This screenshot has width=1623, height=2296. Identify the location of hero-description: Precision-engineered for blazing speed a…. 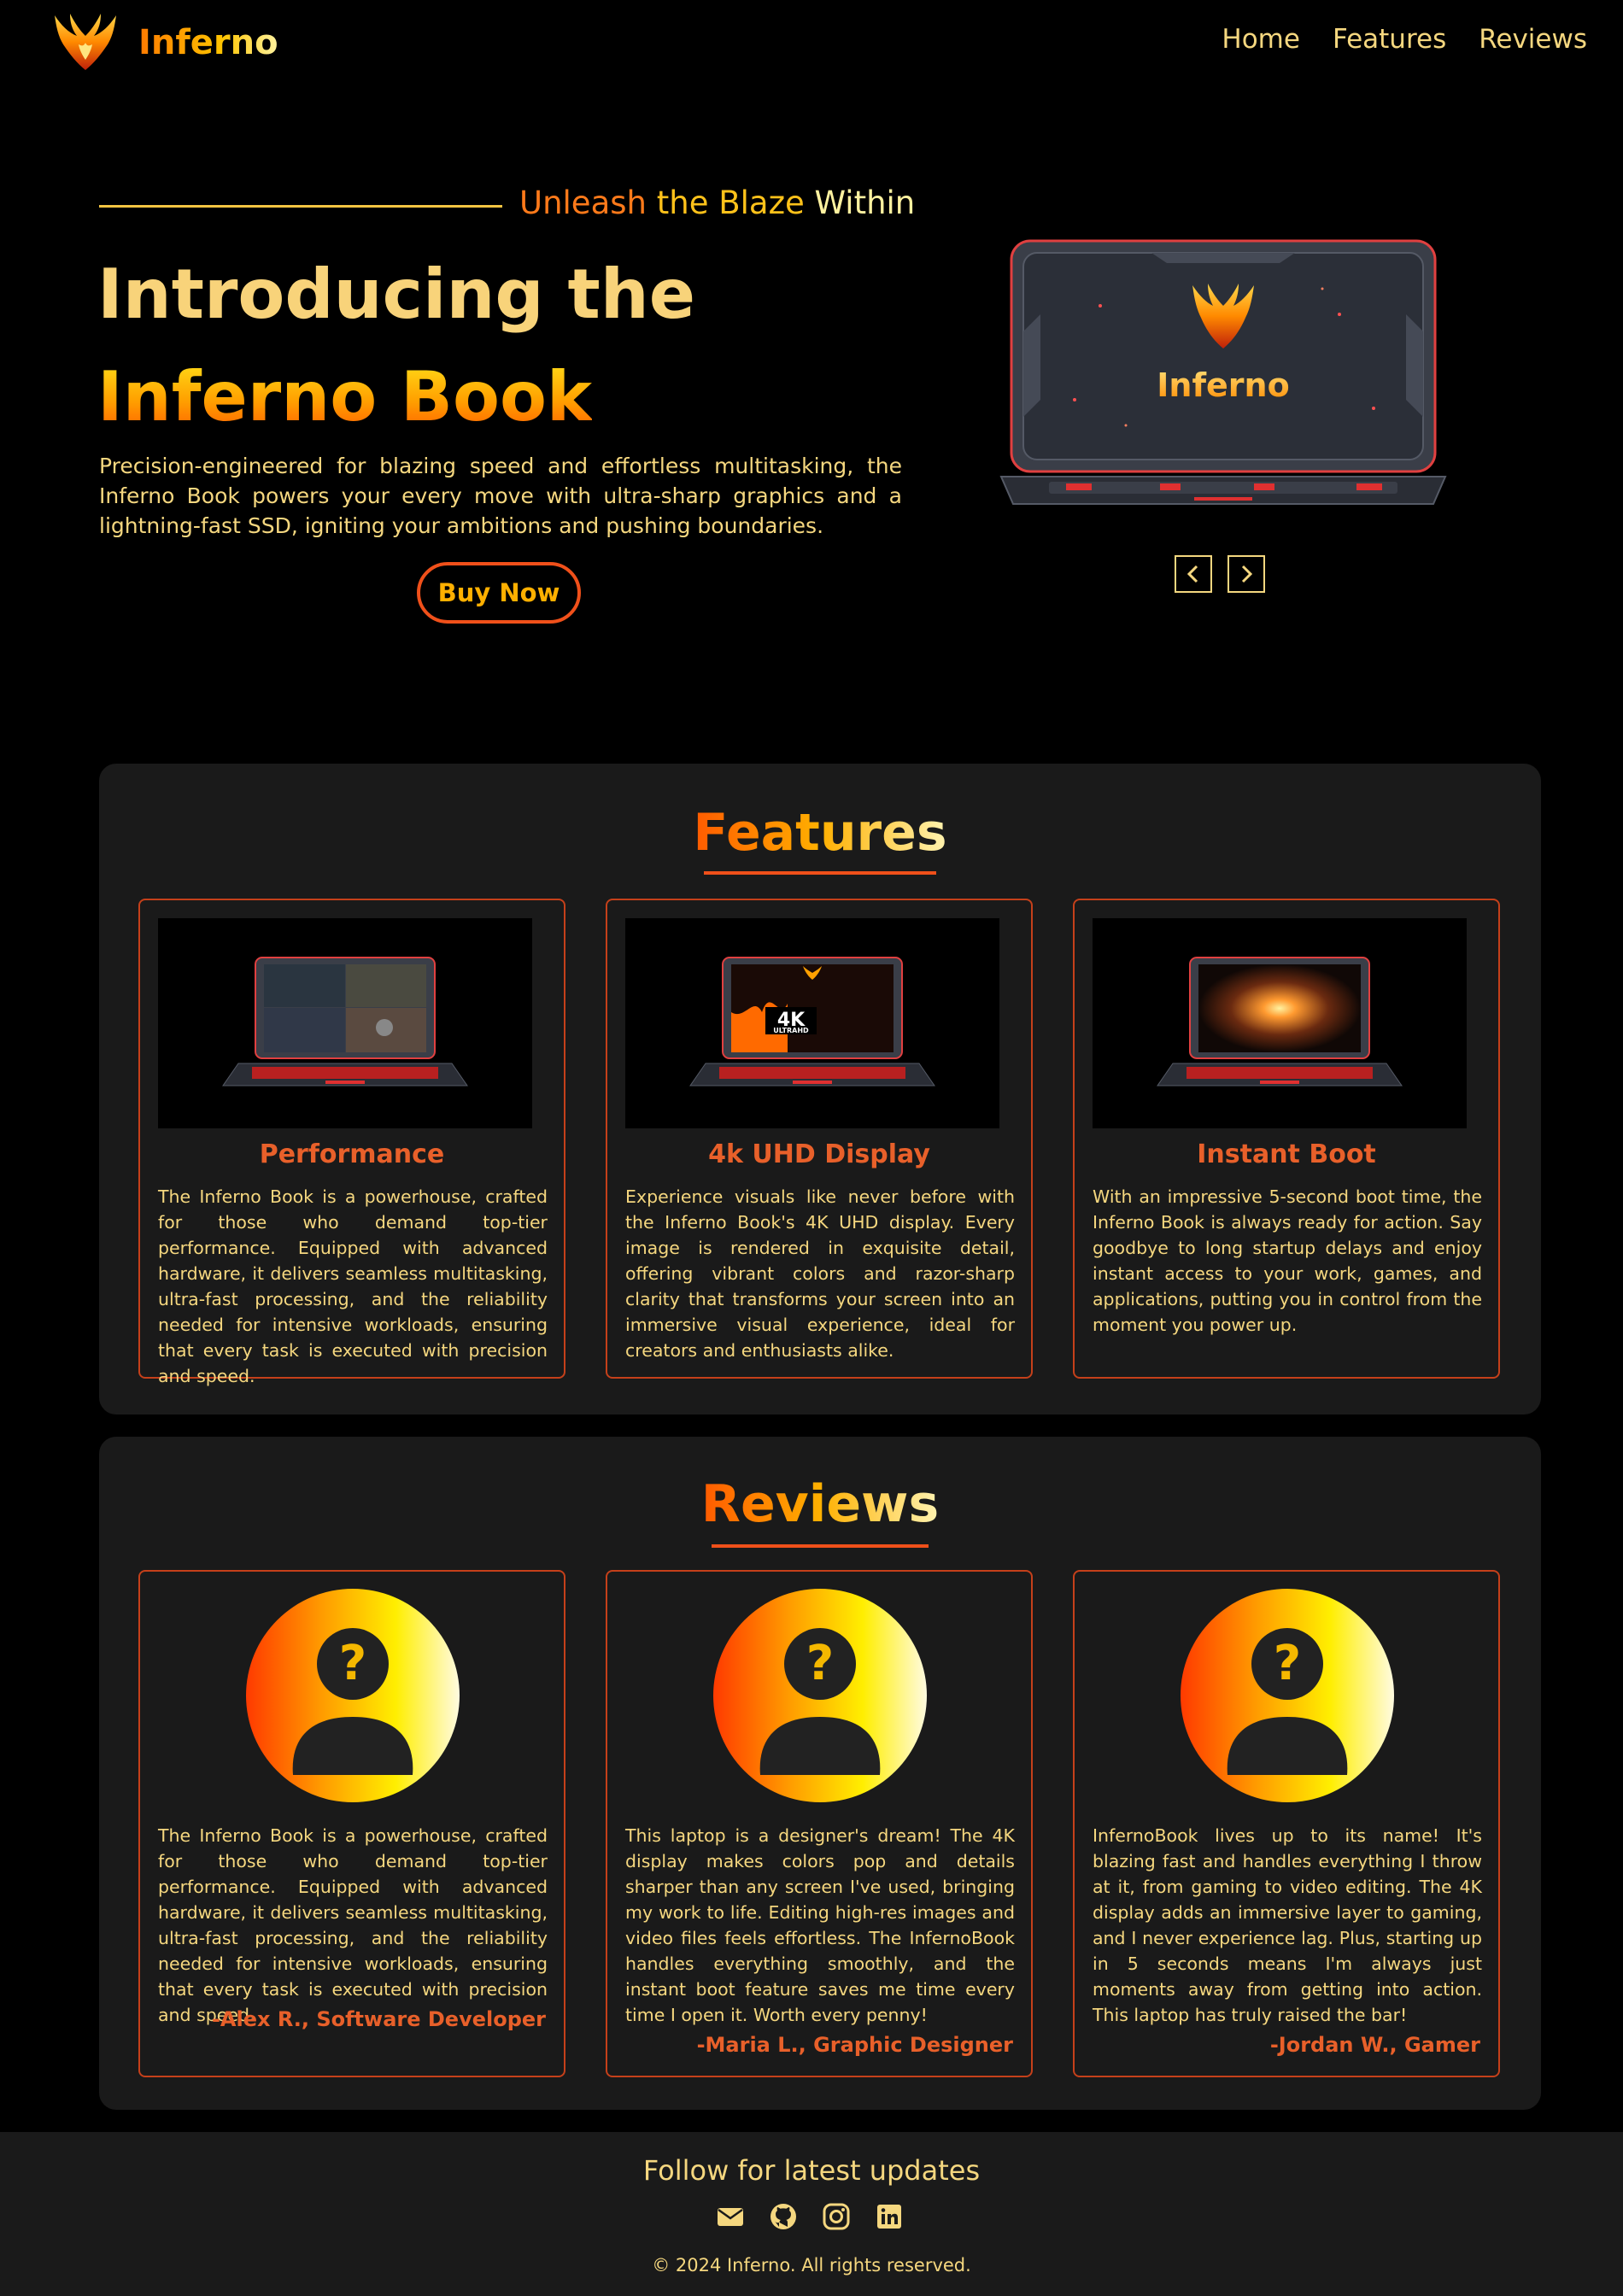
(500, 496).